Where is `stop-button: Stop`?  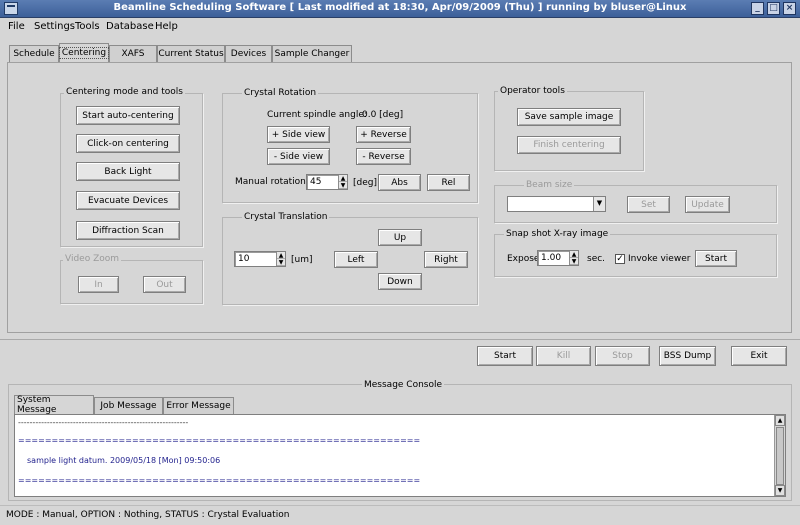 stop-button: Stop is located at coordinates (622, 356).